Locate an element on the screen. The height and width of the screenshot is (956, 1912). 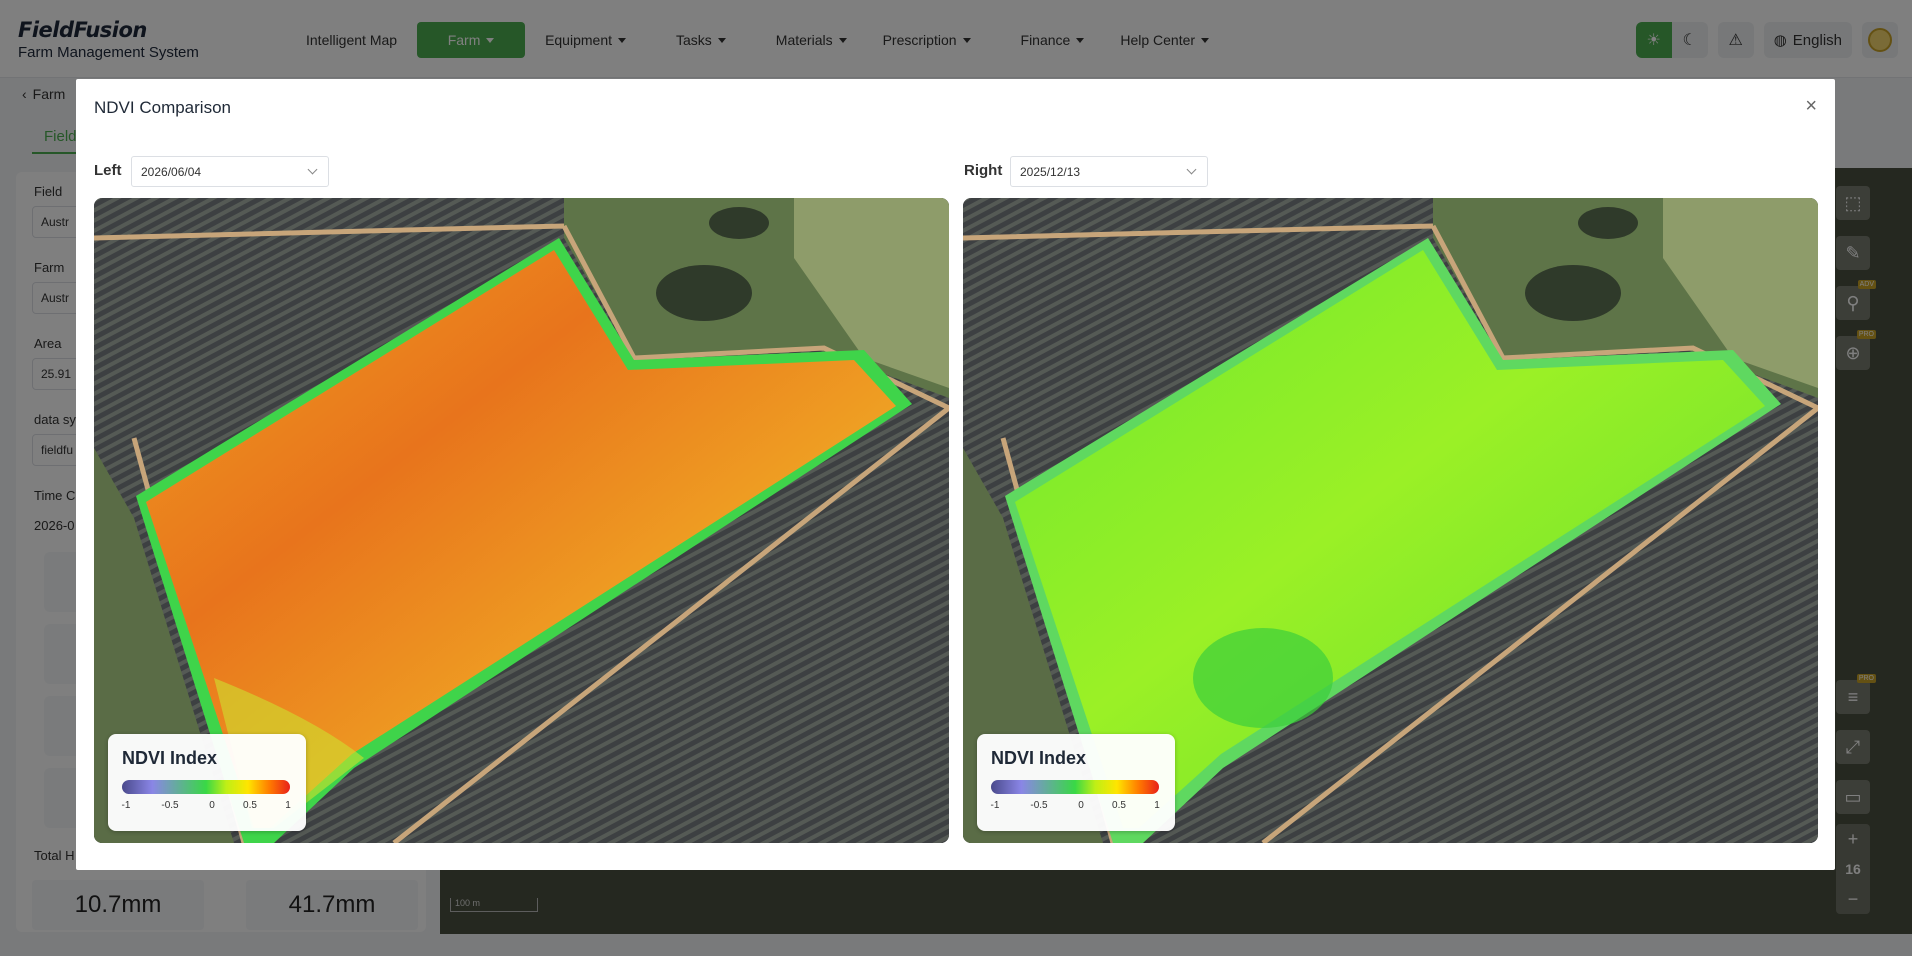
right-date-label: Right is located at coordinates (983, 170).